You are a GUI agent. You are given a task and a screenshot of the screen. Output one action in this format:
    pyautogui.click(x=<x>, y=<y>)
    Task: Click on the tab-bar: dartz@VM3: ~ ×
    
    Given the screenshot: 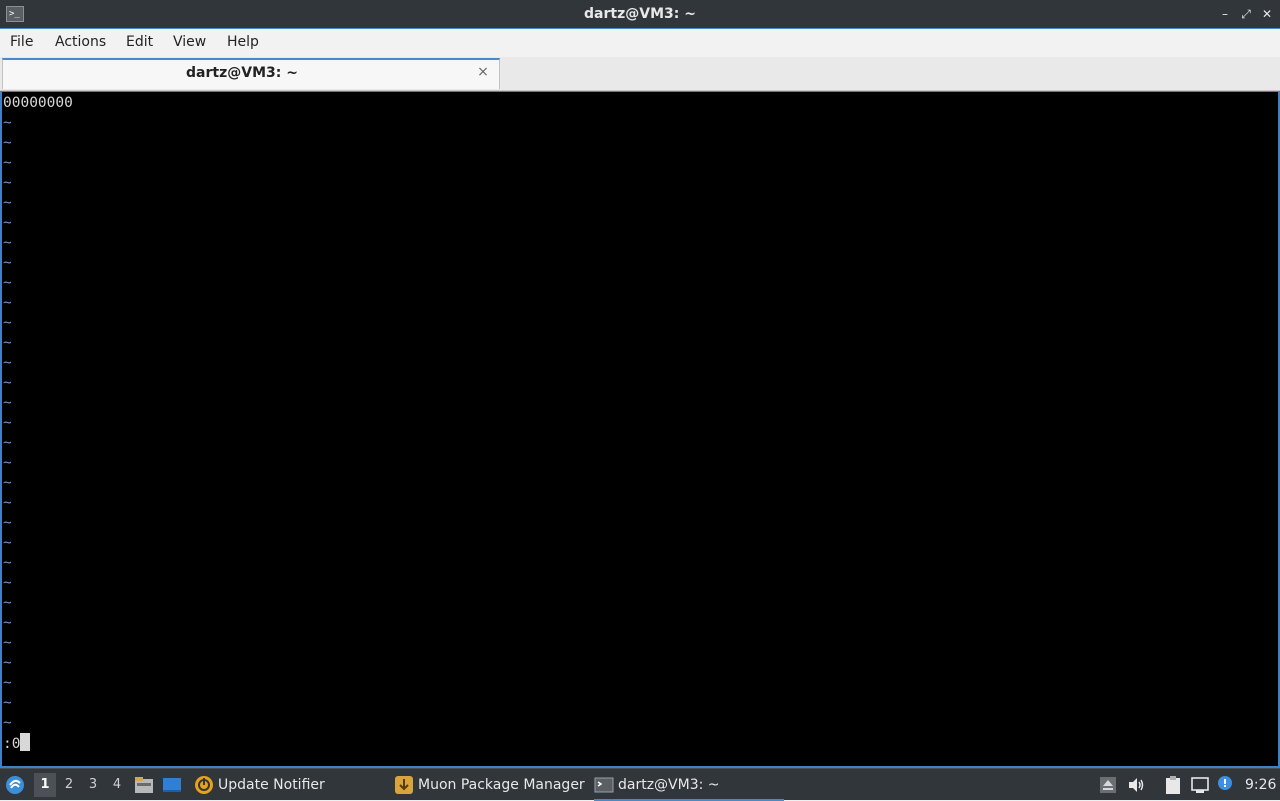 What is the action you would take?
    pyautogui.click(x=640, y=74)
    